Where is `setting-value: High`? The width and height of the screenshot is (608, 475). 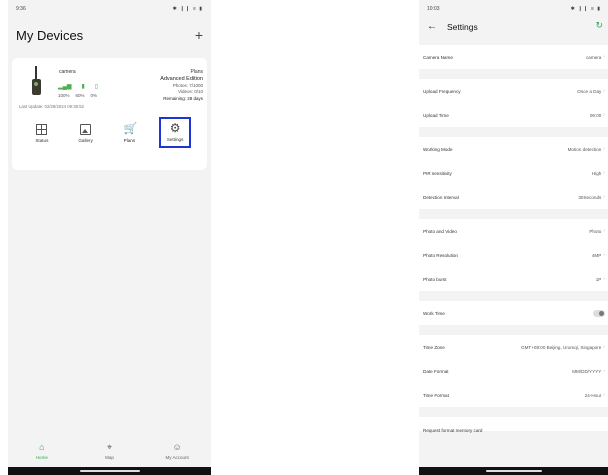 setting-value: High is located at coordinates (596, 173).